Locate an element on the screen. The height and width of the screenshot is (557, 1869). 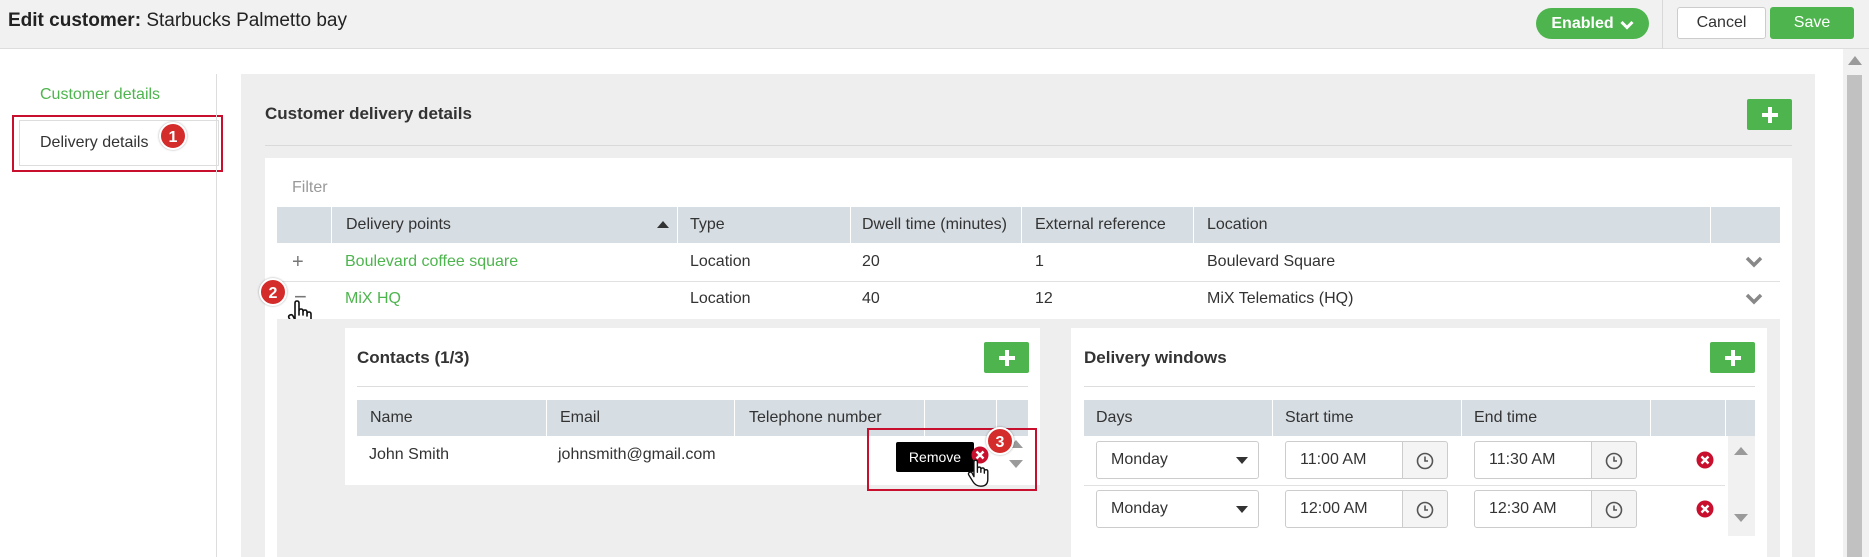
column-header-start-time: Start time is located at coordinates (1319, 418).